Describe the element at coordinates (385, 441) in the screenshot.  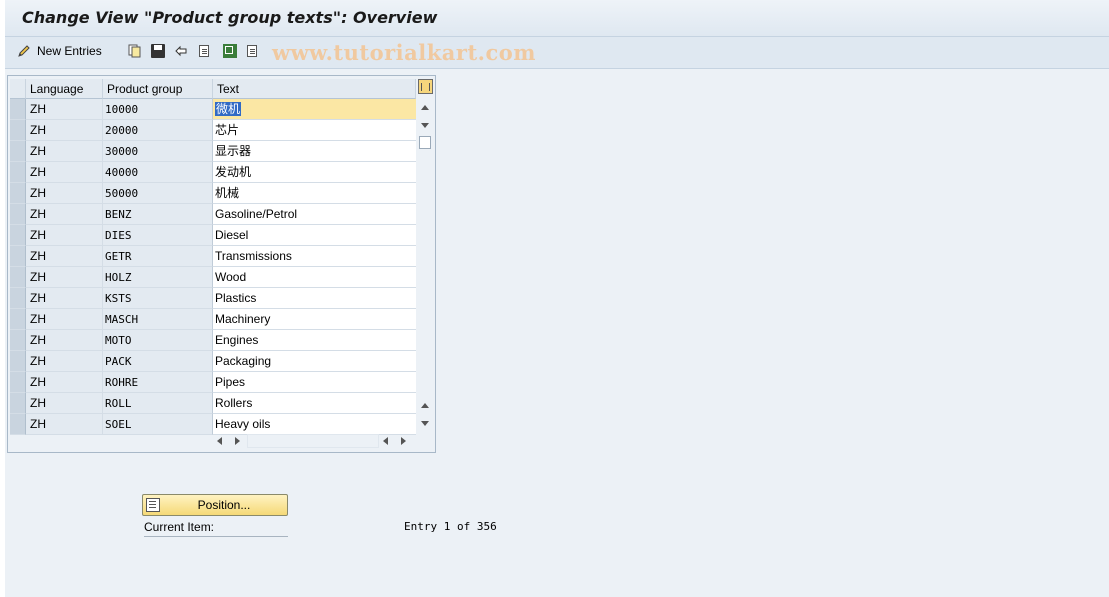
I see `scroll-left-end-icon` at that location.